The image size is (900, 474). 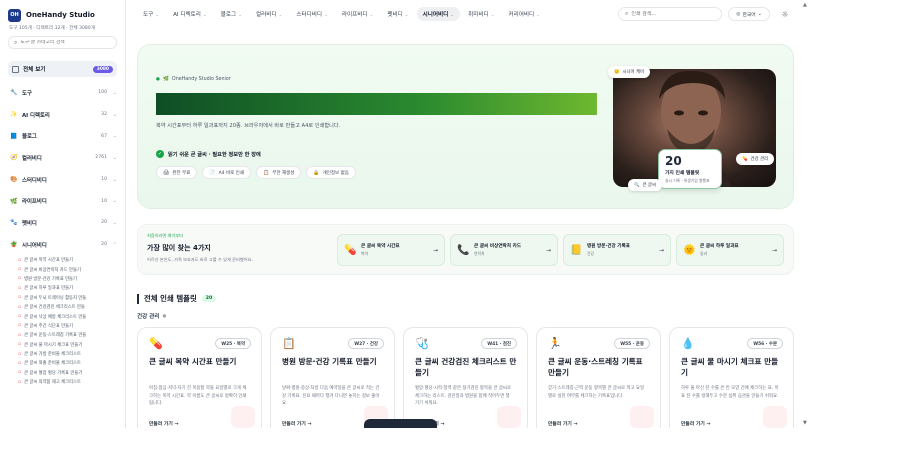 I want to click on nav-label: 라이프비디, so click(x=354, y=15).